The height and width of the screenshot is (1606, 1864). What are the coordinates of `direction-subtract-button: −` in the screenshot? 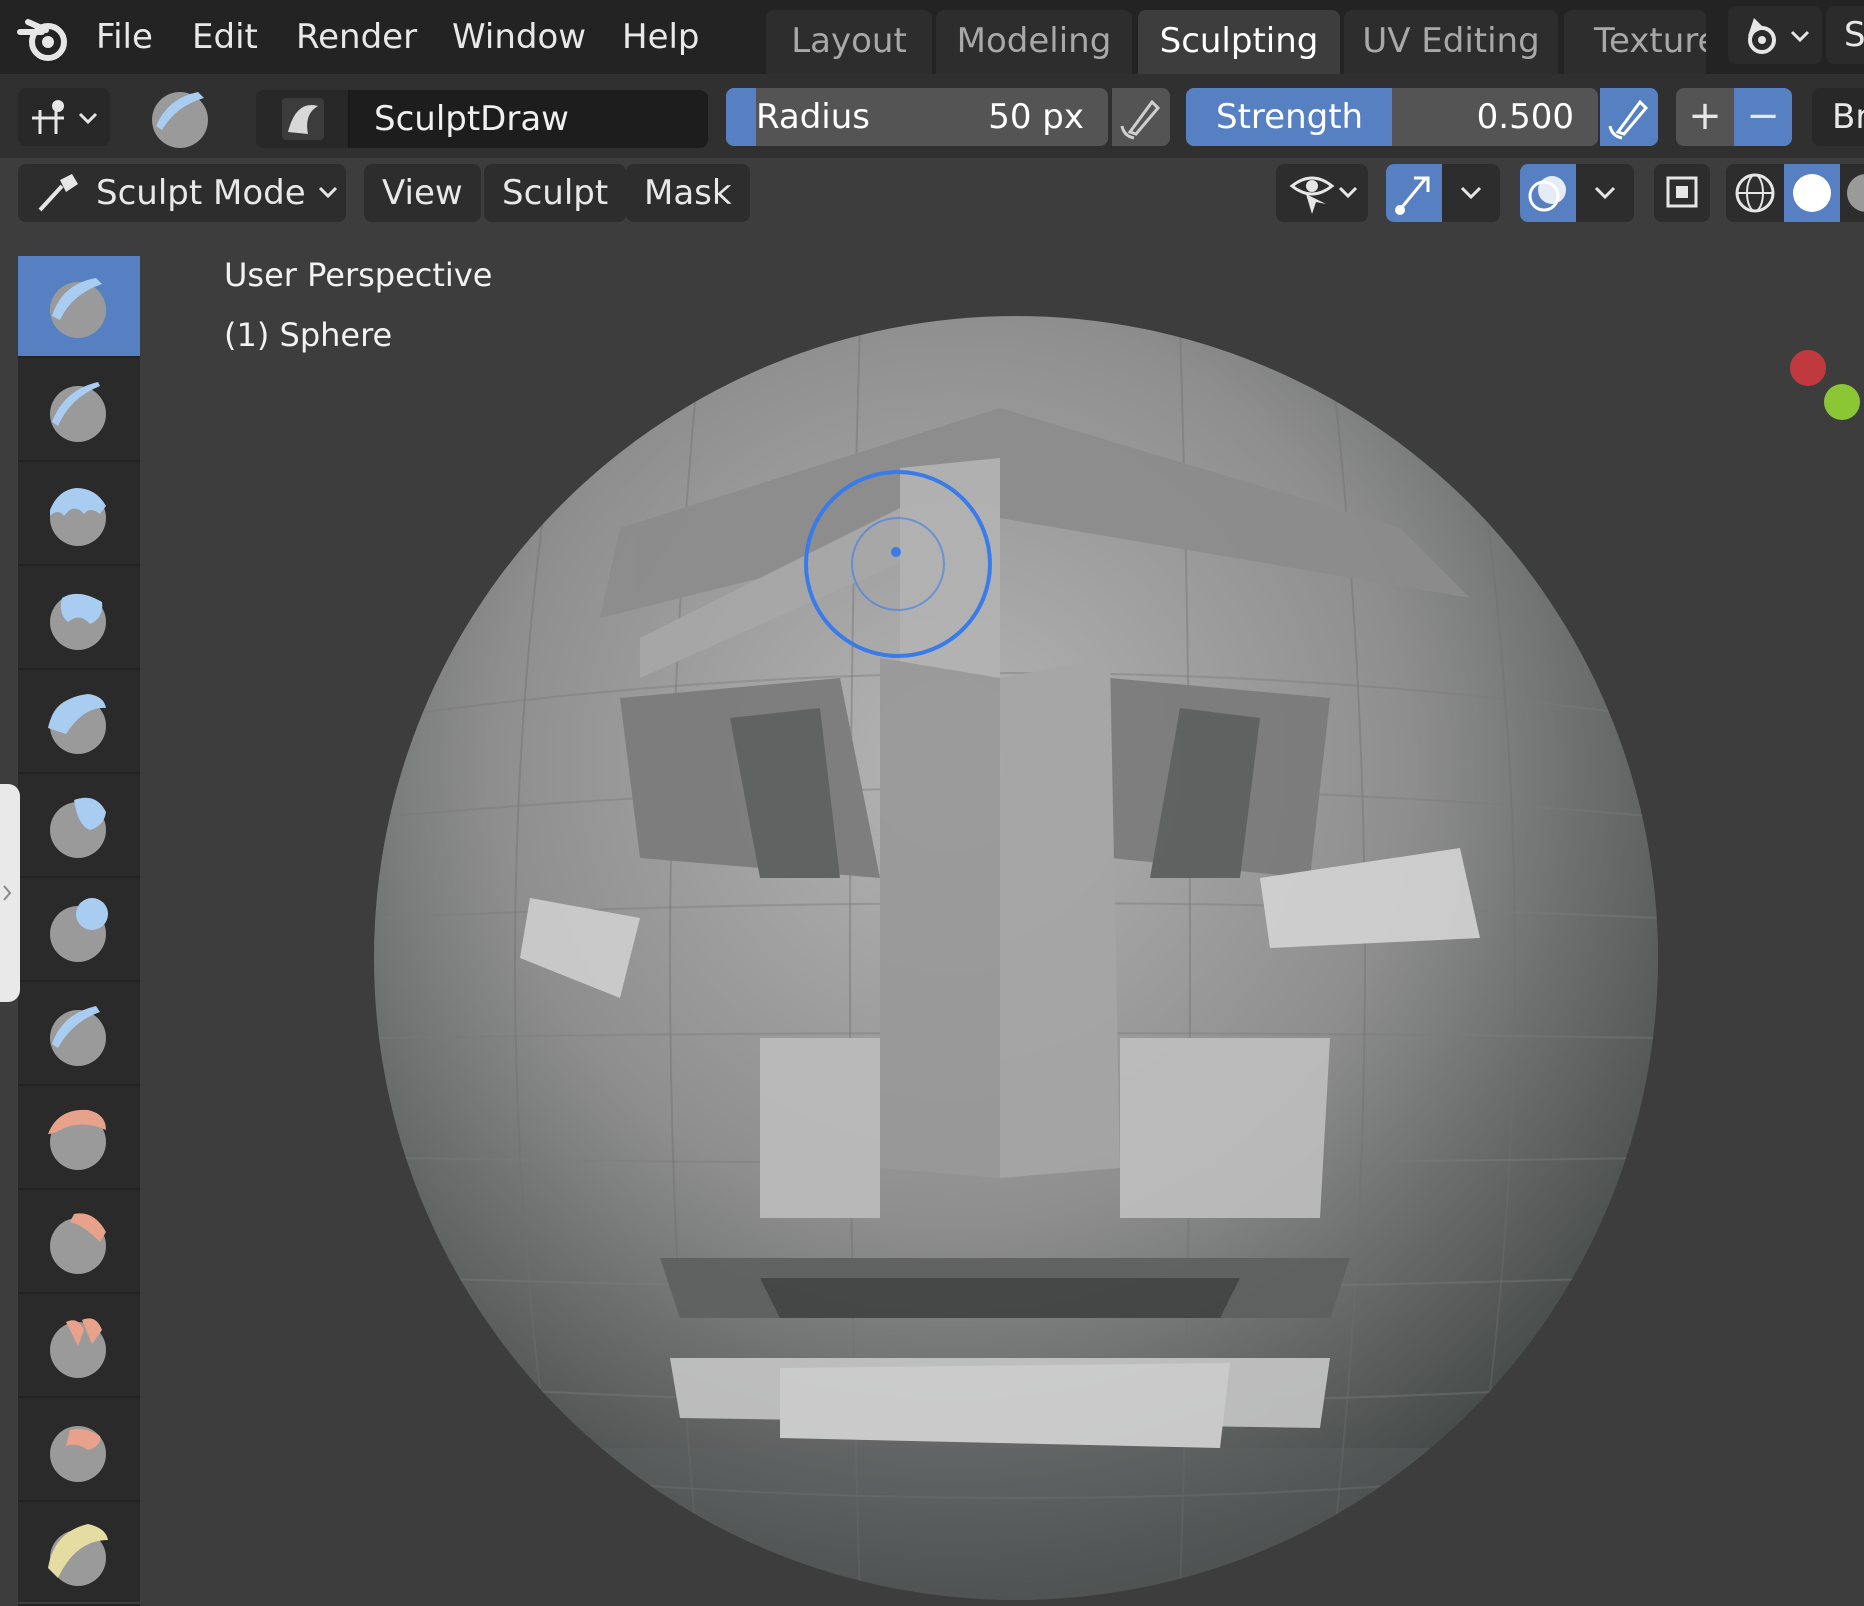 It's located at (1763, 117).